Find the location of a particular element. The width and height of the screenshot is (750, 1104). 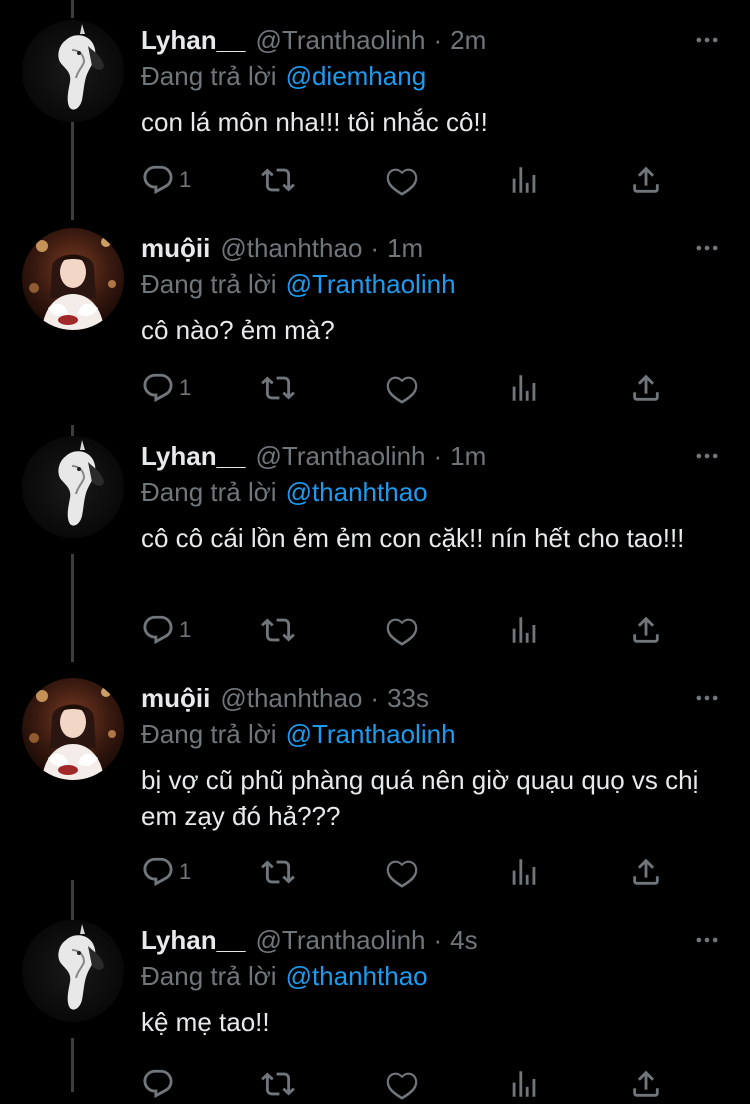

tweet-text: cô nào? ẻm mà? is located at coordinates (238, 330).